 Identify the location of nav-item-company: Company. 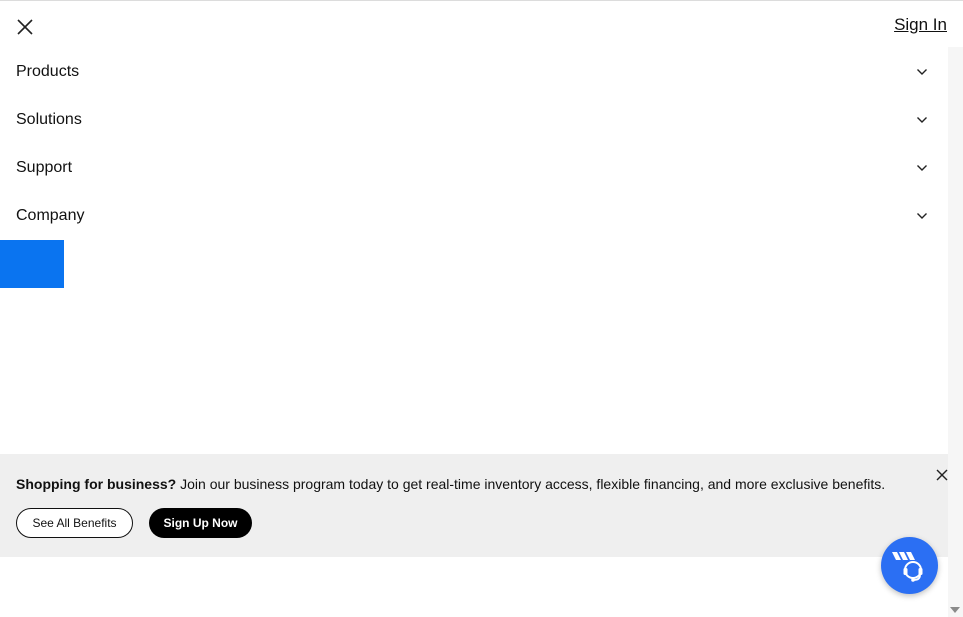
(474, 216).